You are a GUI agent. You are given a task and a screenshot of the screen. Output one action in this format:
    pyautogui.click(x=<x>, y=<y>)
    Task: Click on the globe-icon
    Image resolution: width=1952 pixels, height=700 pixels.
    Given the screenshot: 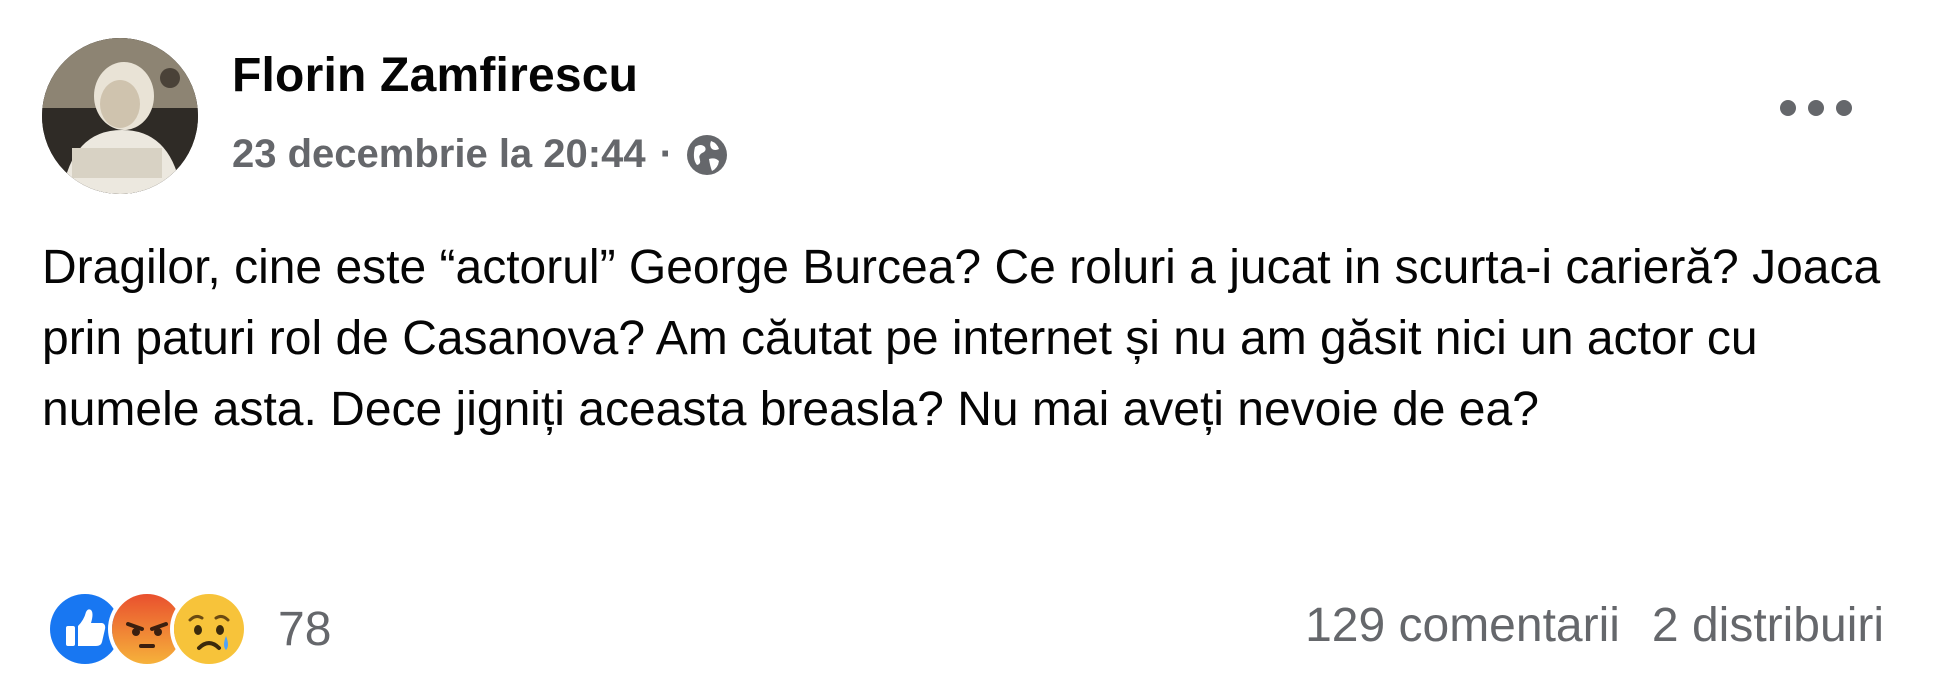 What is the action you would take?
    pyautogui.click(x=707, y=155)
    